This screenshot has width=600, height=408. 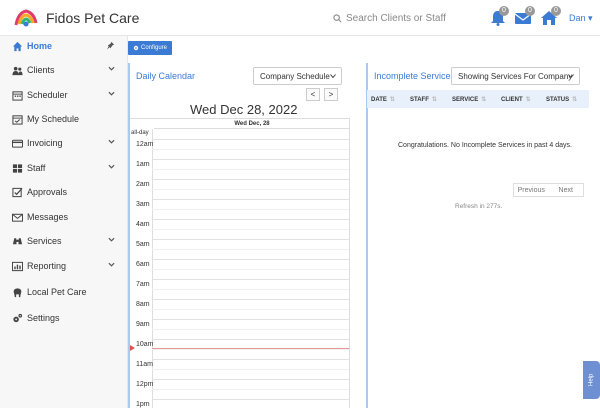 I want to click on sidebar-item-reporting: Reporting, so click(x=64, y=266).